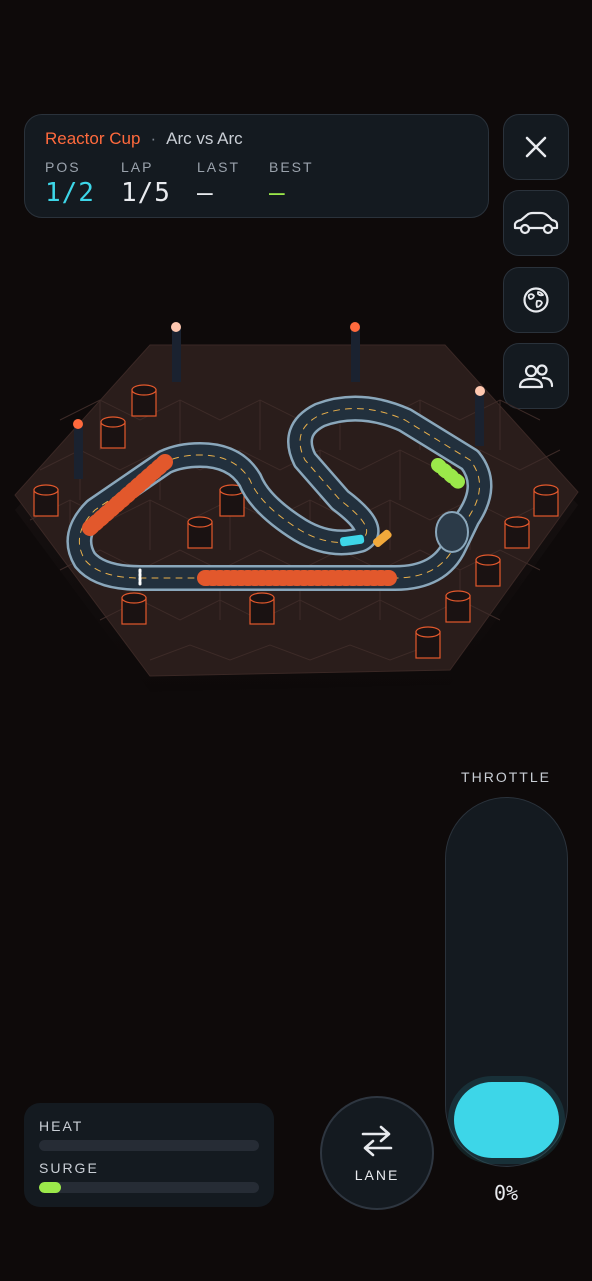  Describe the element at coordinates (204, 138) in the screenshot. I see `race-mode: Arc vs Arc` at that location.